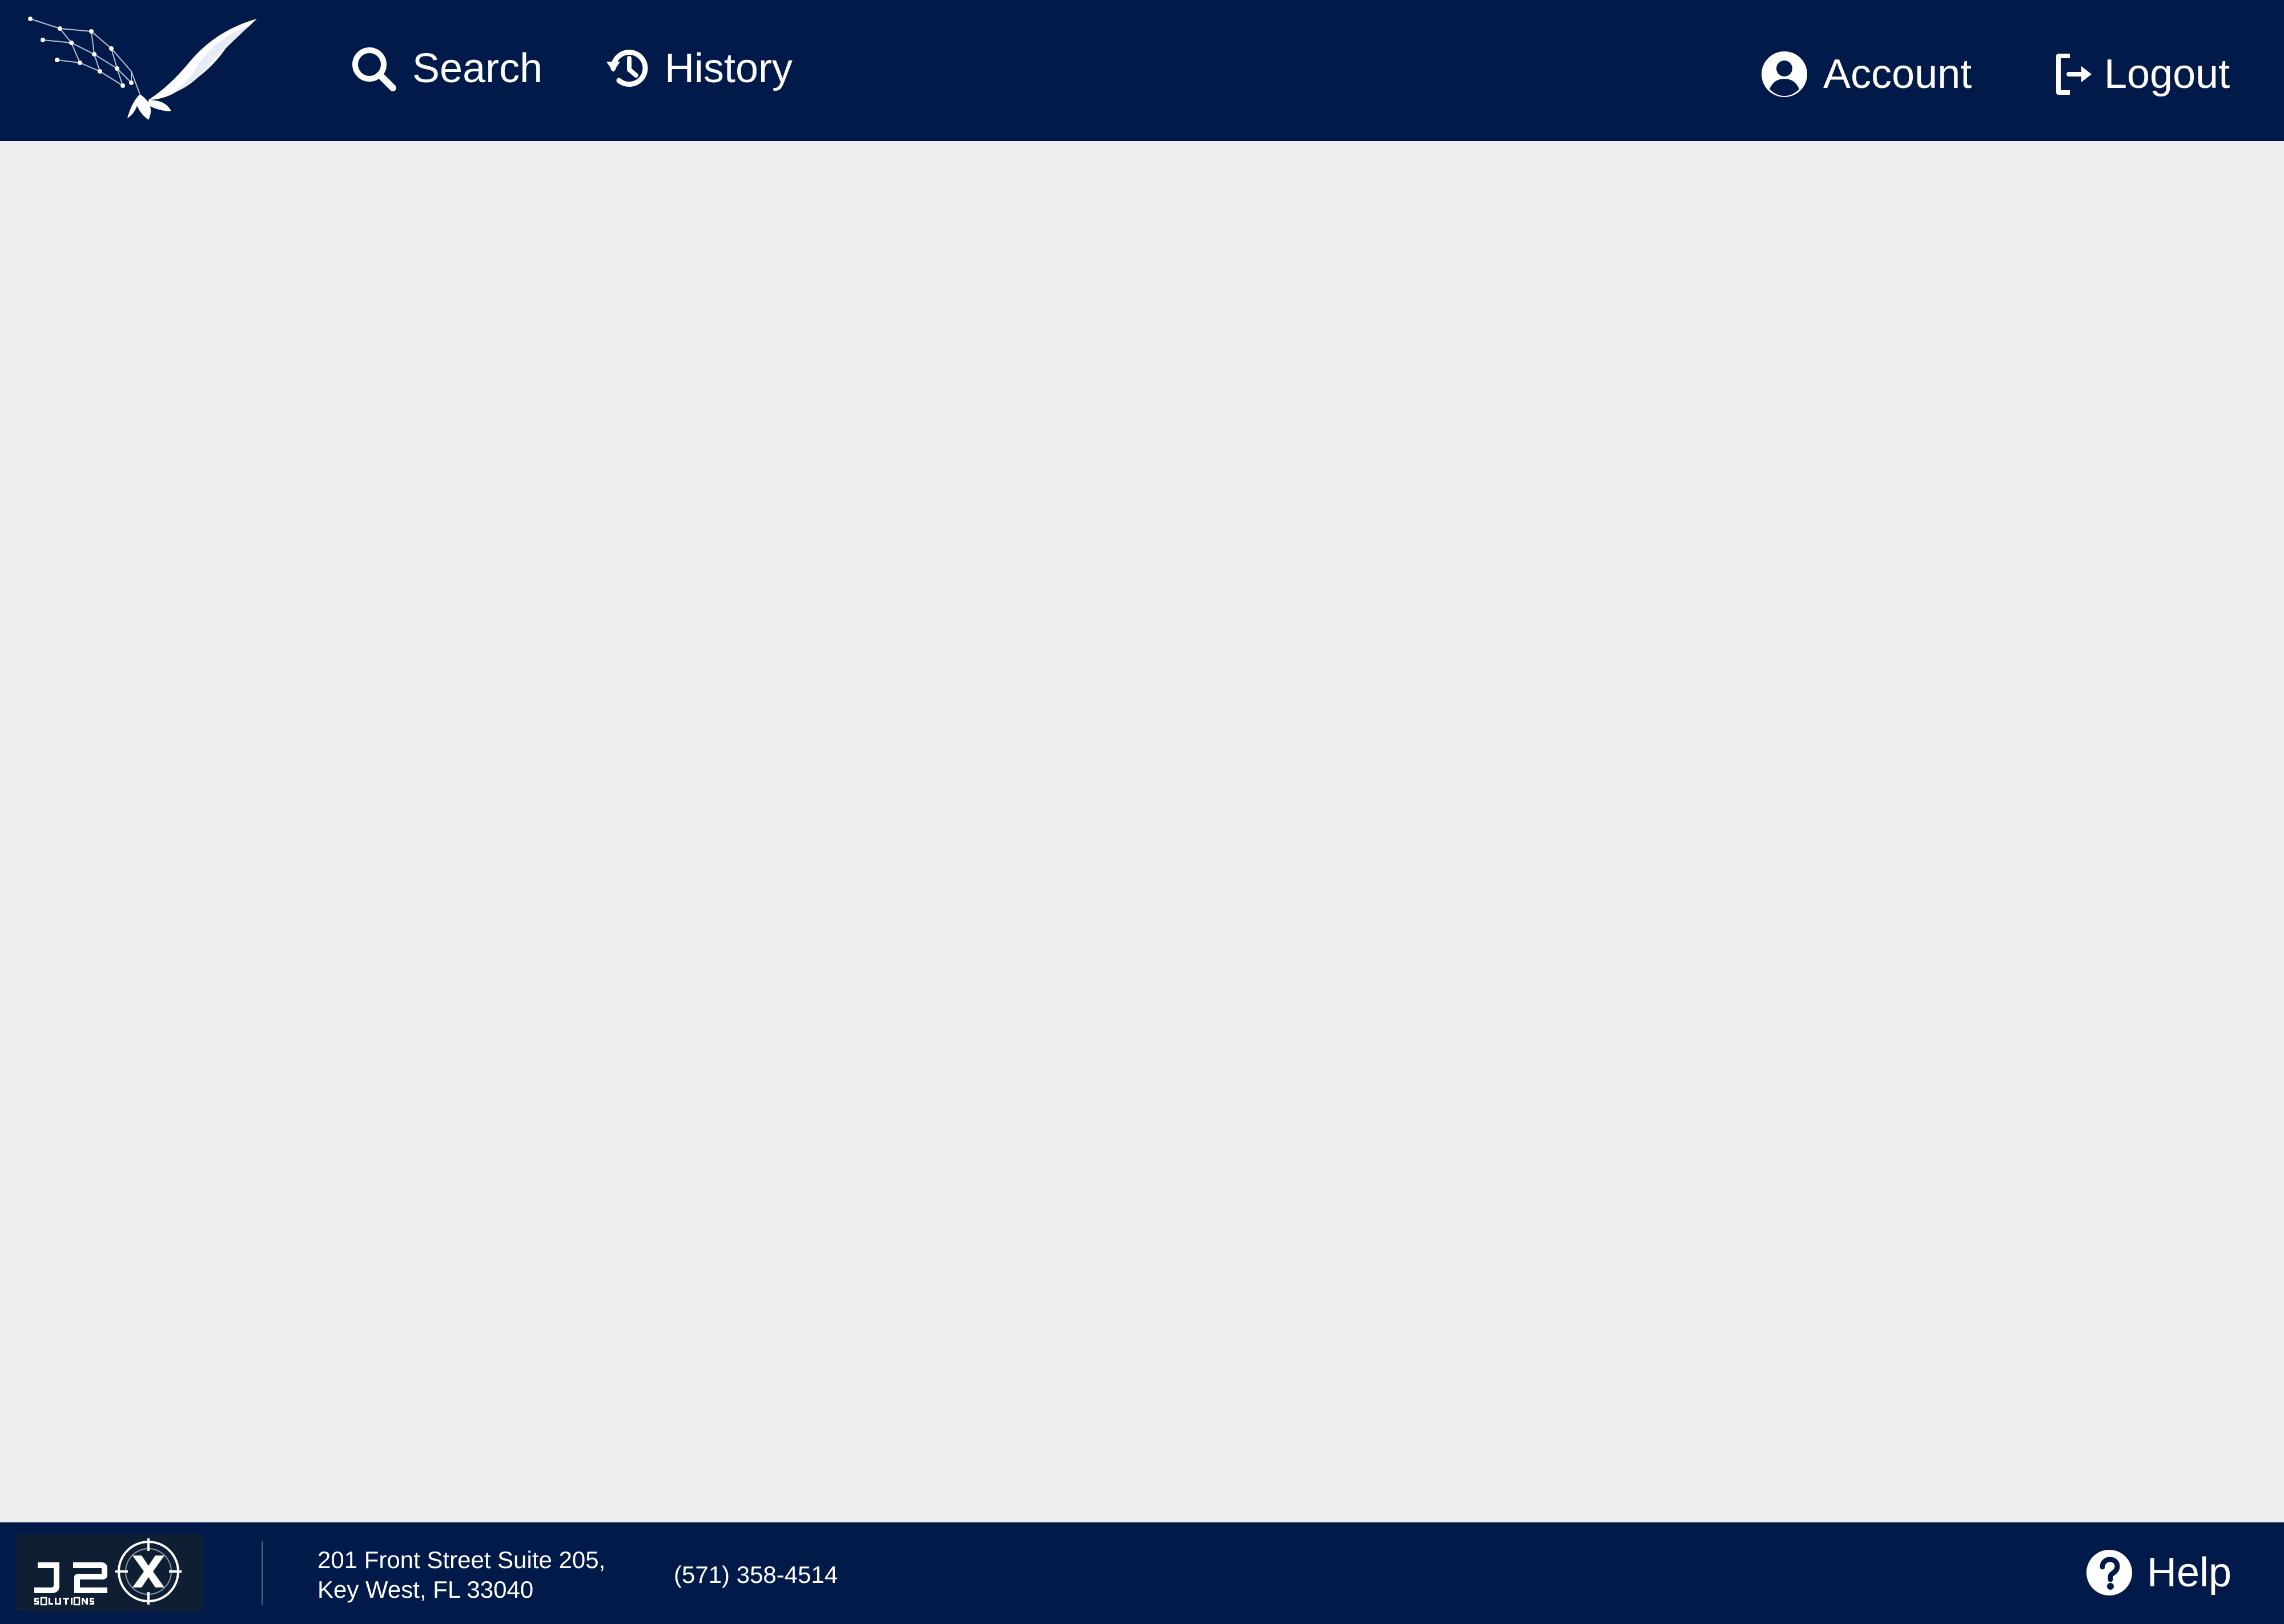 This screenshot has width=2284, height=1624. What do you see at coordinates (729, 69) in the screenshot?
I see `nav-history-label: History` at bounding box center [729, 69].